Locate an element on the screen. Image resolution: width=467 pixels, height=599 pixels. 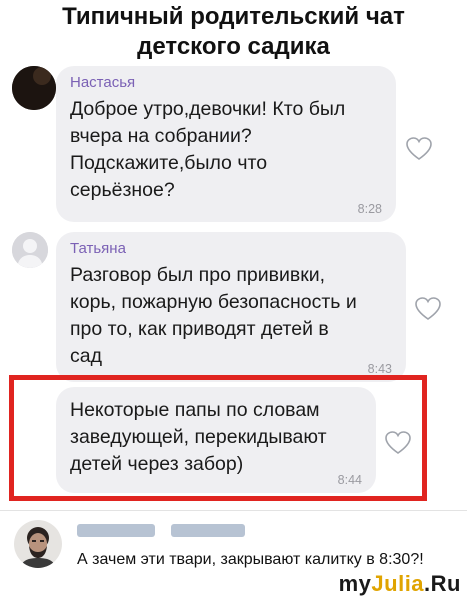
divider is located at coordinates (233, 510).